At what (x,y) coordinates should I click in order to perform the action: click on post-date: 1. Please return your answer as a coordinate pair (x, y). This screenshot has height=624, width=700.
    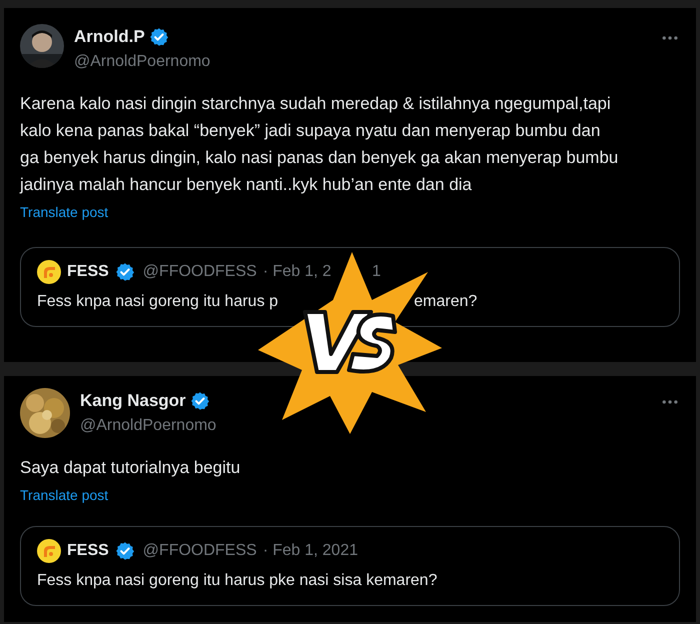
    Looking at the image, I should click on (376, 272).